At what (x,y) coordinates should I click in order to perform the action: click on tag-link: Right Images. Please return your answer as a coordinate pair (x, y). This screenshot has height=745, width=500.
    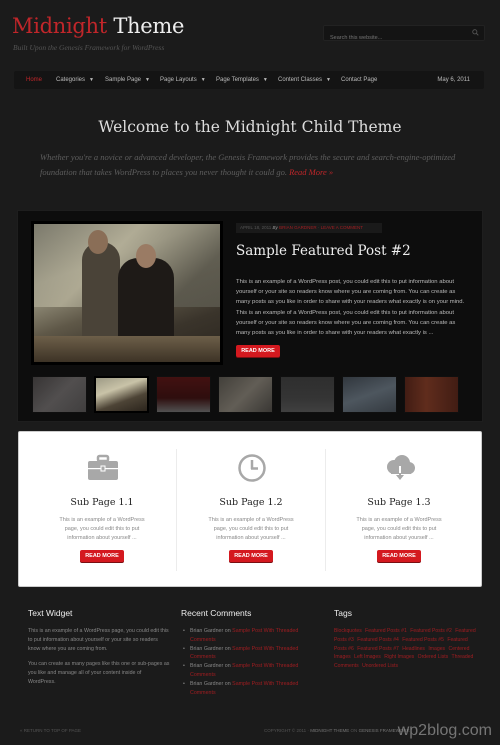
    Looking at the image, I should click on (399, 657).